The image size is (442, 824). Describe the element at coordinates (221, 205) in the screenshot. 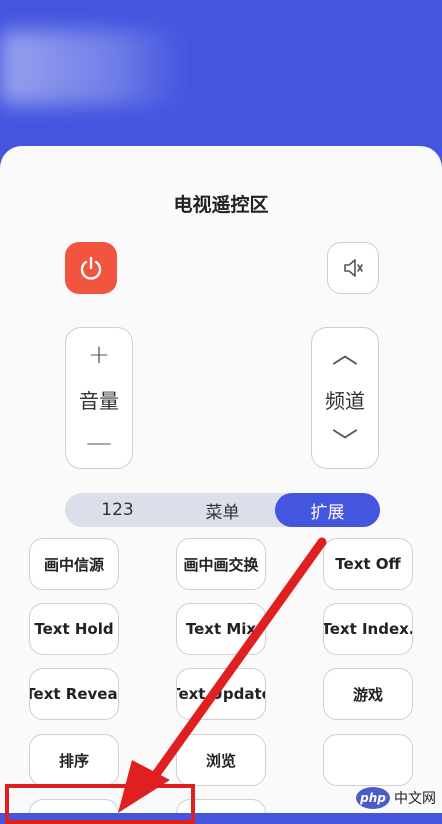

I see `panel-title: 电视遥控区` at that location.